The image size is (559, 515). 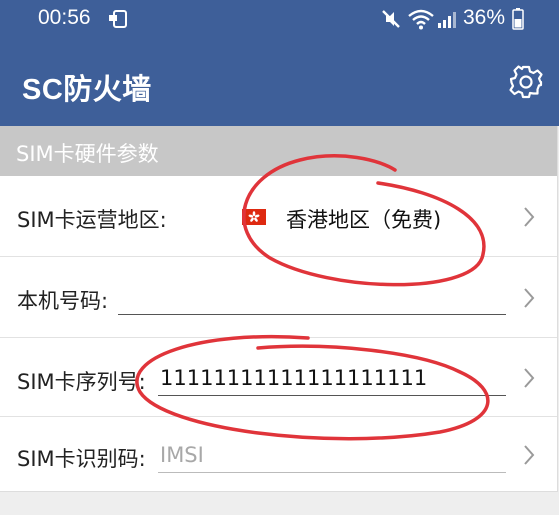 What do you see at coordinates (278, 151) in the screenshot?
I see `section-header: SIM卡硬件参数` at bounding box center [278, 151].